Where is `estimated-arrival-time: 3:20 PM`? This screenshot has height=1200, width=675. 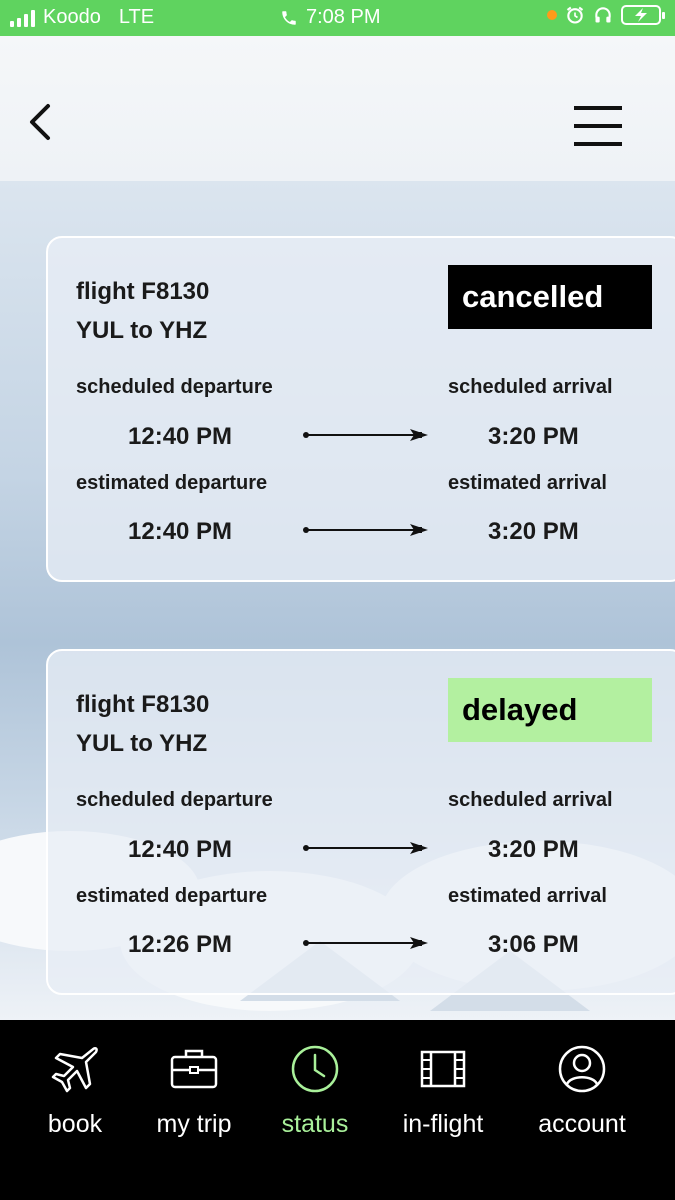 estimated-arrival-time: 3:20 PM is located at coordinates (533, 531).